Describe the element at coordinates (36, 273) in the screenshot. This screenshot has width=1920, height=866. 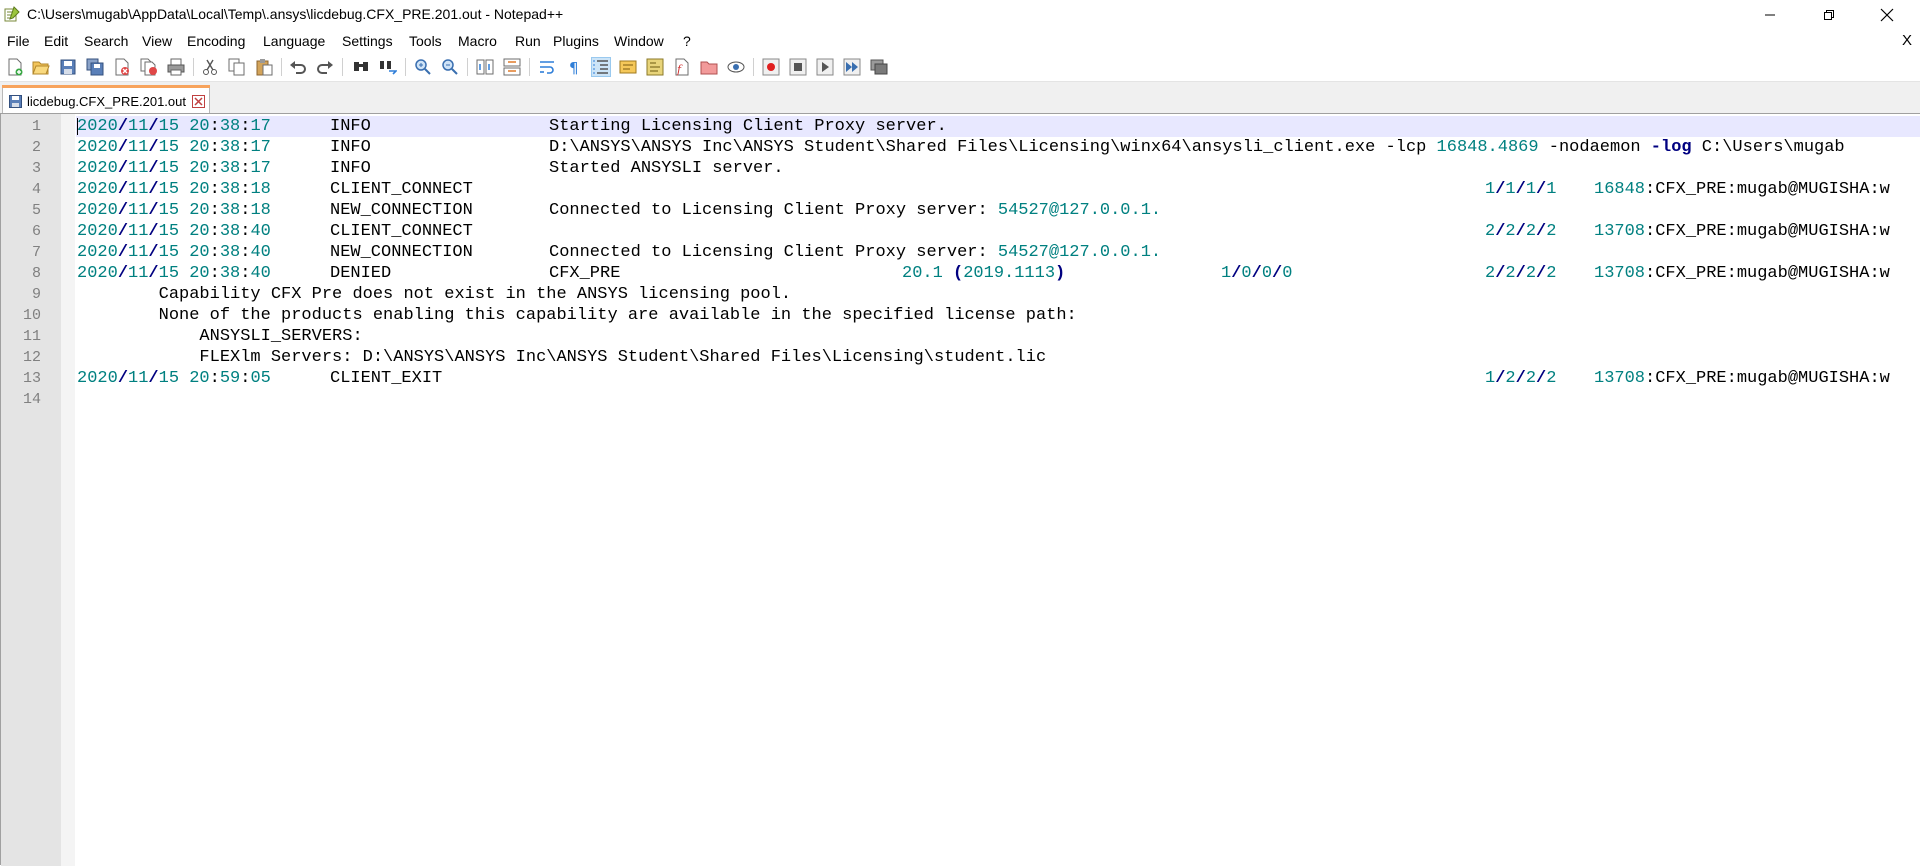
I see `line-number: 8` at that location.